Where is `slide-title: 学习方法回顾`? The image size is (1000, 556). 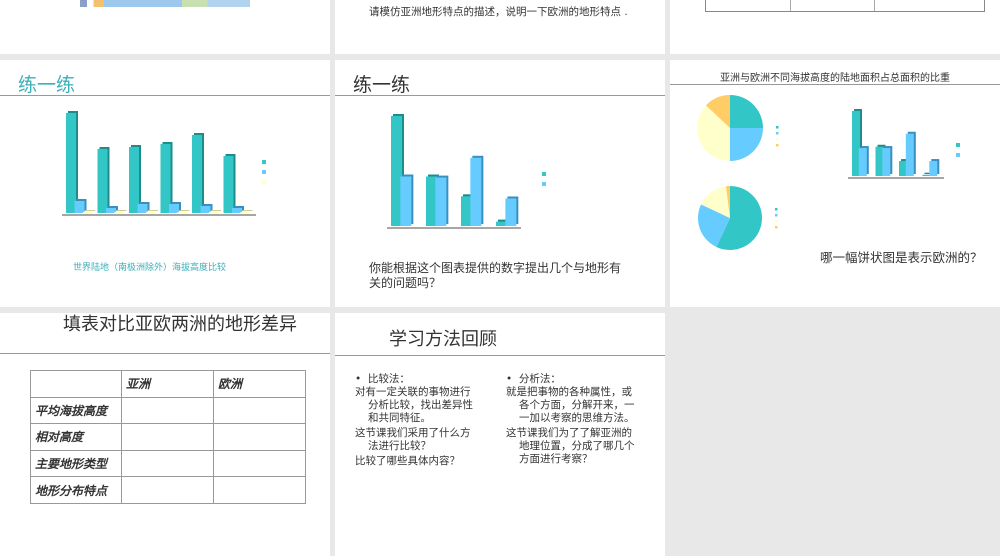
slide-title: 学习方法回顾 is located at coordinates (443, 339).